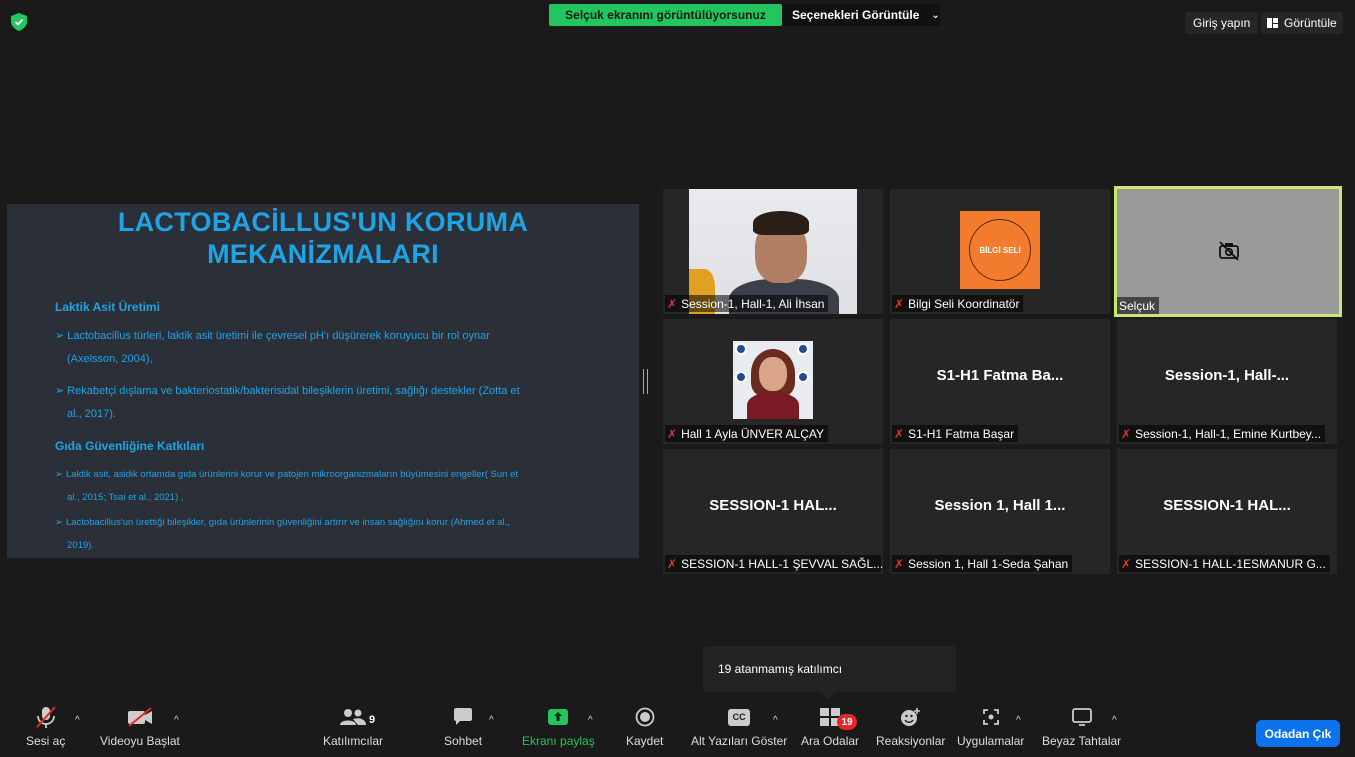  I want to click on participants-label: Katılımcılar, so click(353, 741).